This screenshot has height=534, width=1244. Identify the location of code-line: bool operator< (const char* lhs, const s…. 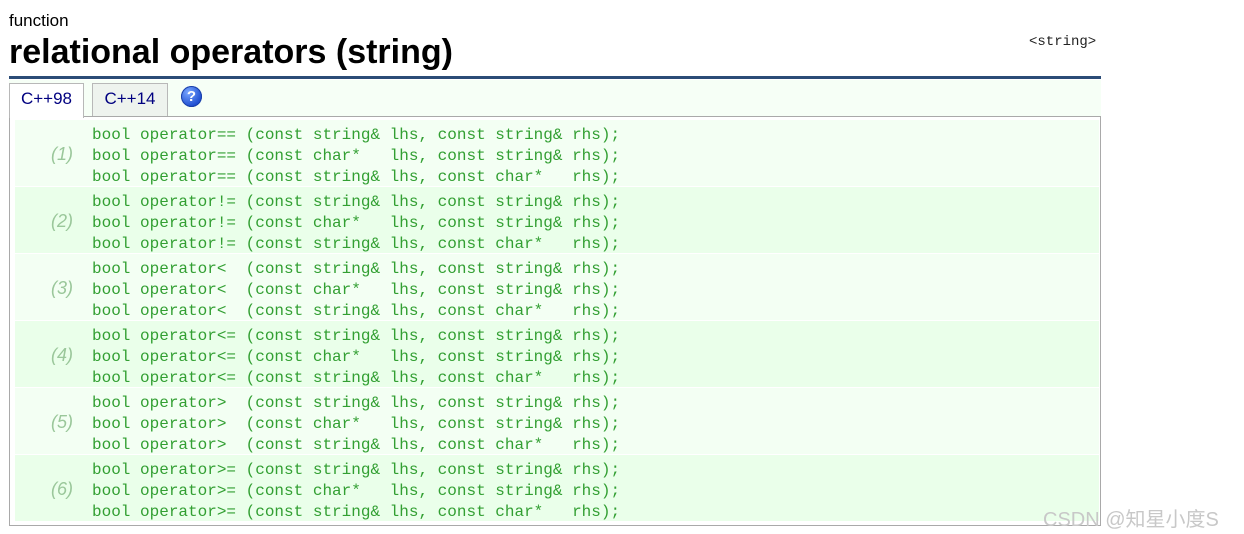
(356, 290).